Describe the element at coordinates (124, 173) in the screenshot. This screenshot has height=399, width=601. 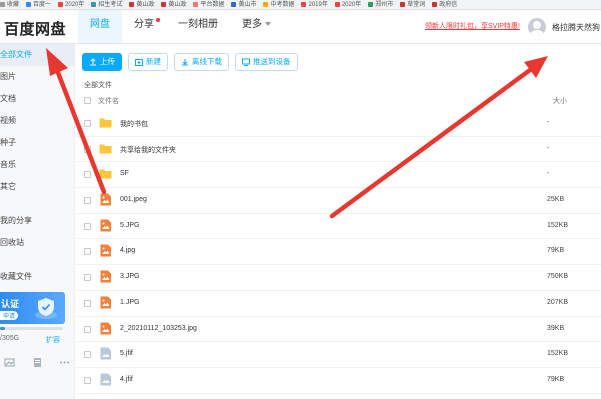
I see `file-name: SF` at that location.